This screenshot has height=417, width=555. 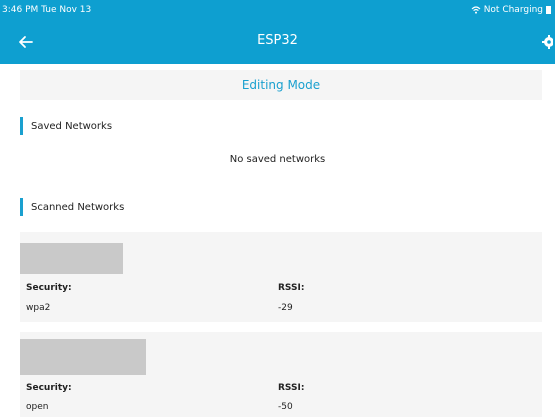 What do you see at coordinates (546, 42) in the screenshot?
I see `gear-icon` at bounding box center [546, 42].